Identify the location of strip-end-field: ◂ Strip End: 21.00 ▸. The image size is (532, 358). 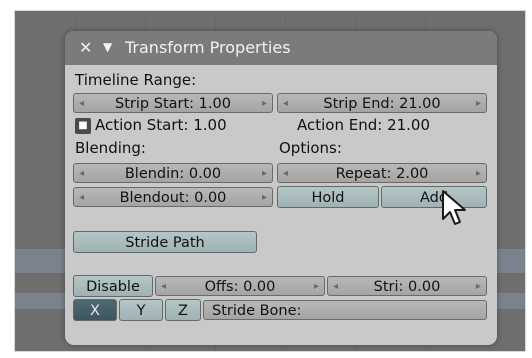
(382, 103).